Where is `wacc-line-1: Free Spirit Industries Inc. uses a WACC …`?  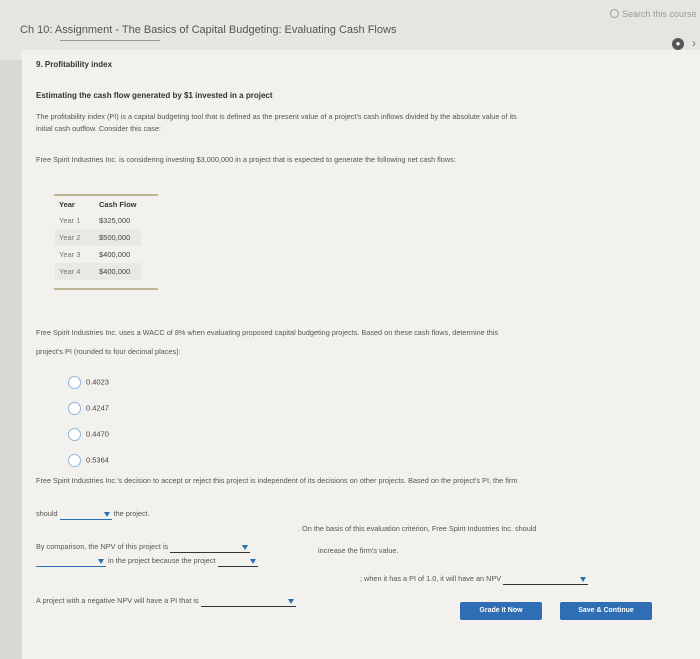
wacc-line-1: Free Spirit Industries Inc. uses a WACC … is located at coordinates (267, 332).